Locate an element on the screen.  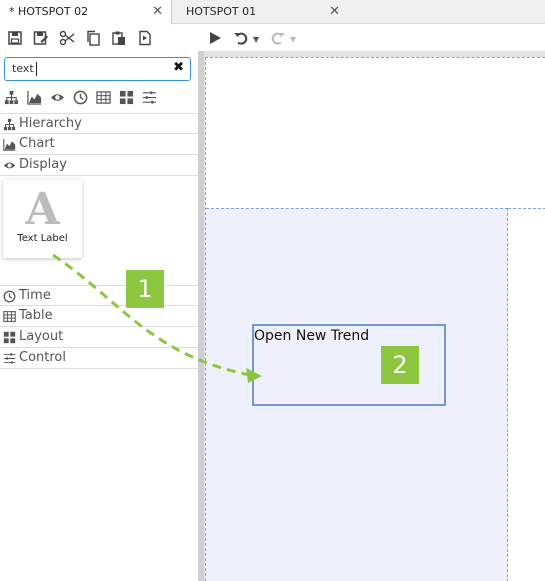
toolbar: ▼ ▼ is located at coordinates (272, 38).